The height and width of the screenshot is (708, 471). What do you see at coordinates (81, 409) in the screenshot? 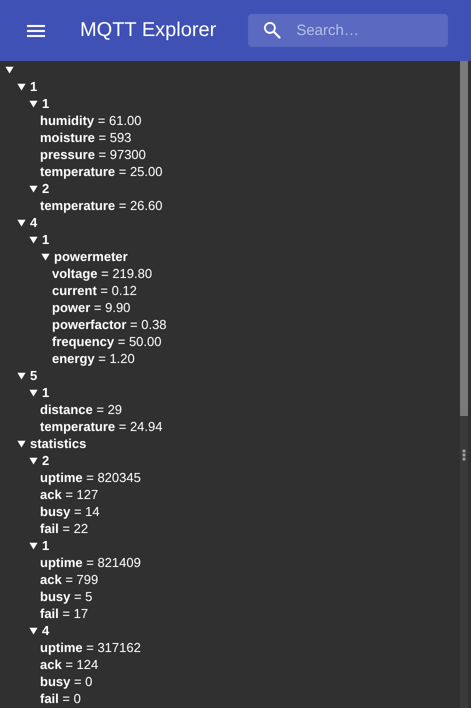
I see `topic-value: distance = 29` at bounding box center [81, 409].